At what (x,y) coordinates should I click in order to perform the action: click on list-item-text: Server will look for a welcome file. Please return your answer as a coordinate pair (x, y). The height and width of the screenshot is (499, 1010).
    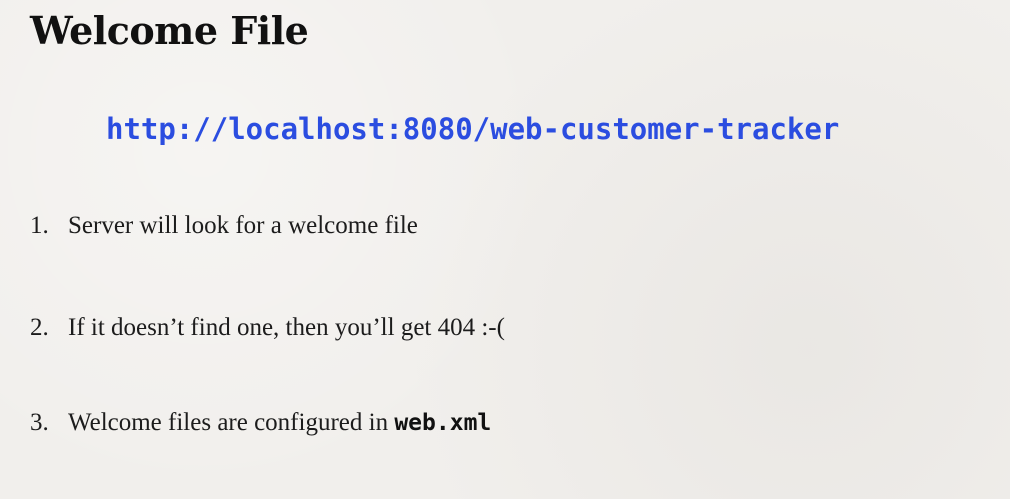
    Looking at the image, I should click on (243, 225).